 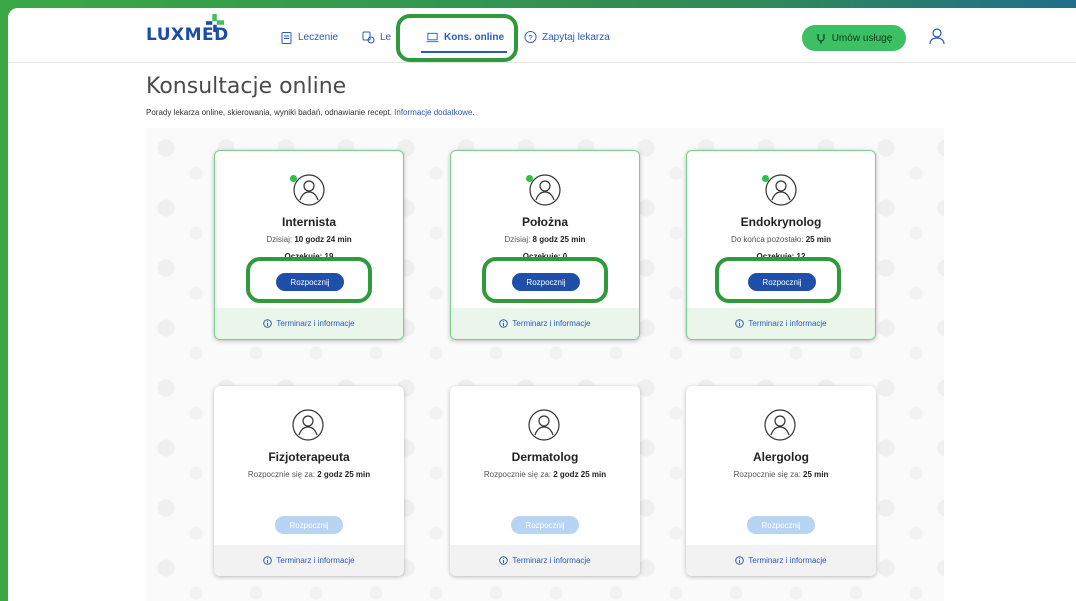 I want to click on more-info-link: Informacje dodatkowe., so click(x=434, y=112).